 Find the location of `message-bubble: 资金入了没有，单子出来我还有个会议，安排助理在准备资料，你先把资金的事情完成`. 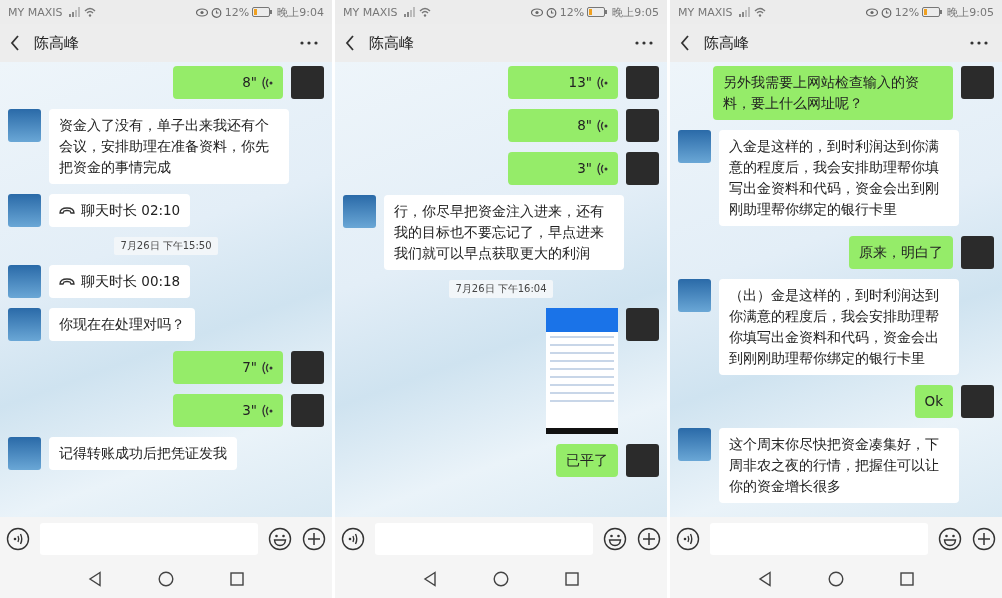

message-bubble: 资金入了没有，单子出来我还有个会议，安排助理在准备资料，你先把资金的事情完成 is located at coordinates (169, 146).